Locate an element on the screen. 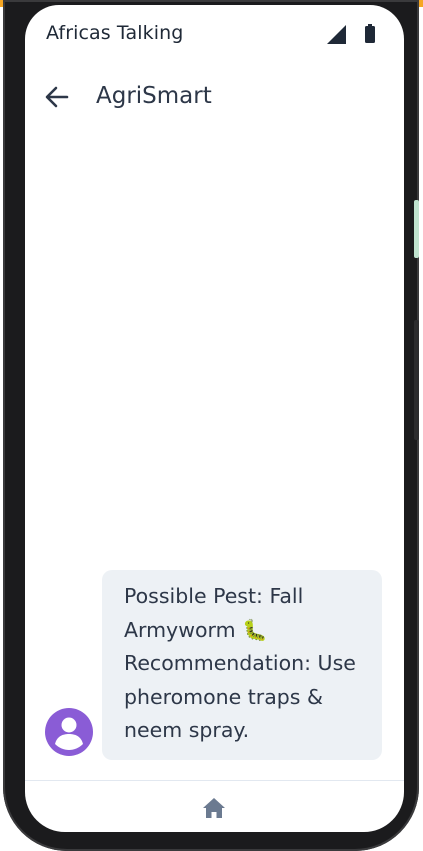 Image resolution: width=423 pixels, height=851 pixels. message-line: Armyworm 🐛 is located at coordinates (196, 629).